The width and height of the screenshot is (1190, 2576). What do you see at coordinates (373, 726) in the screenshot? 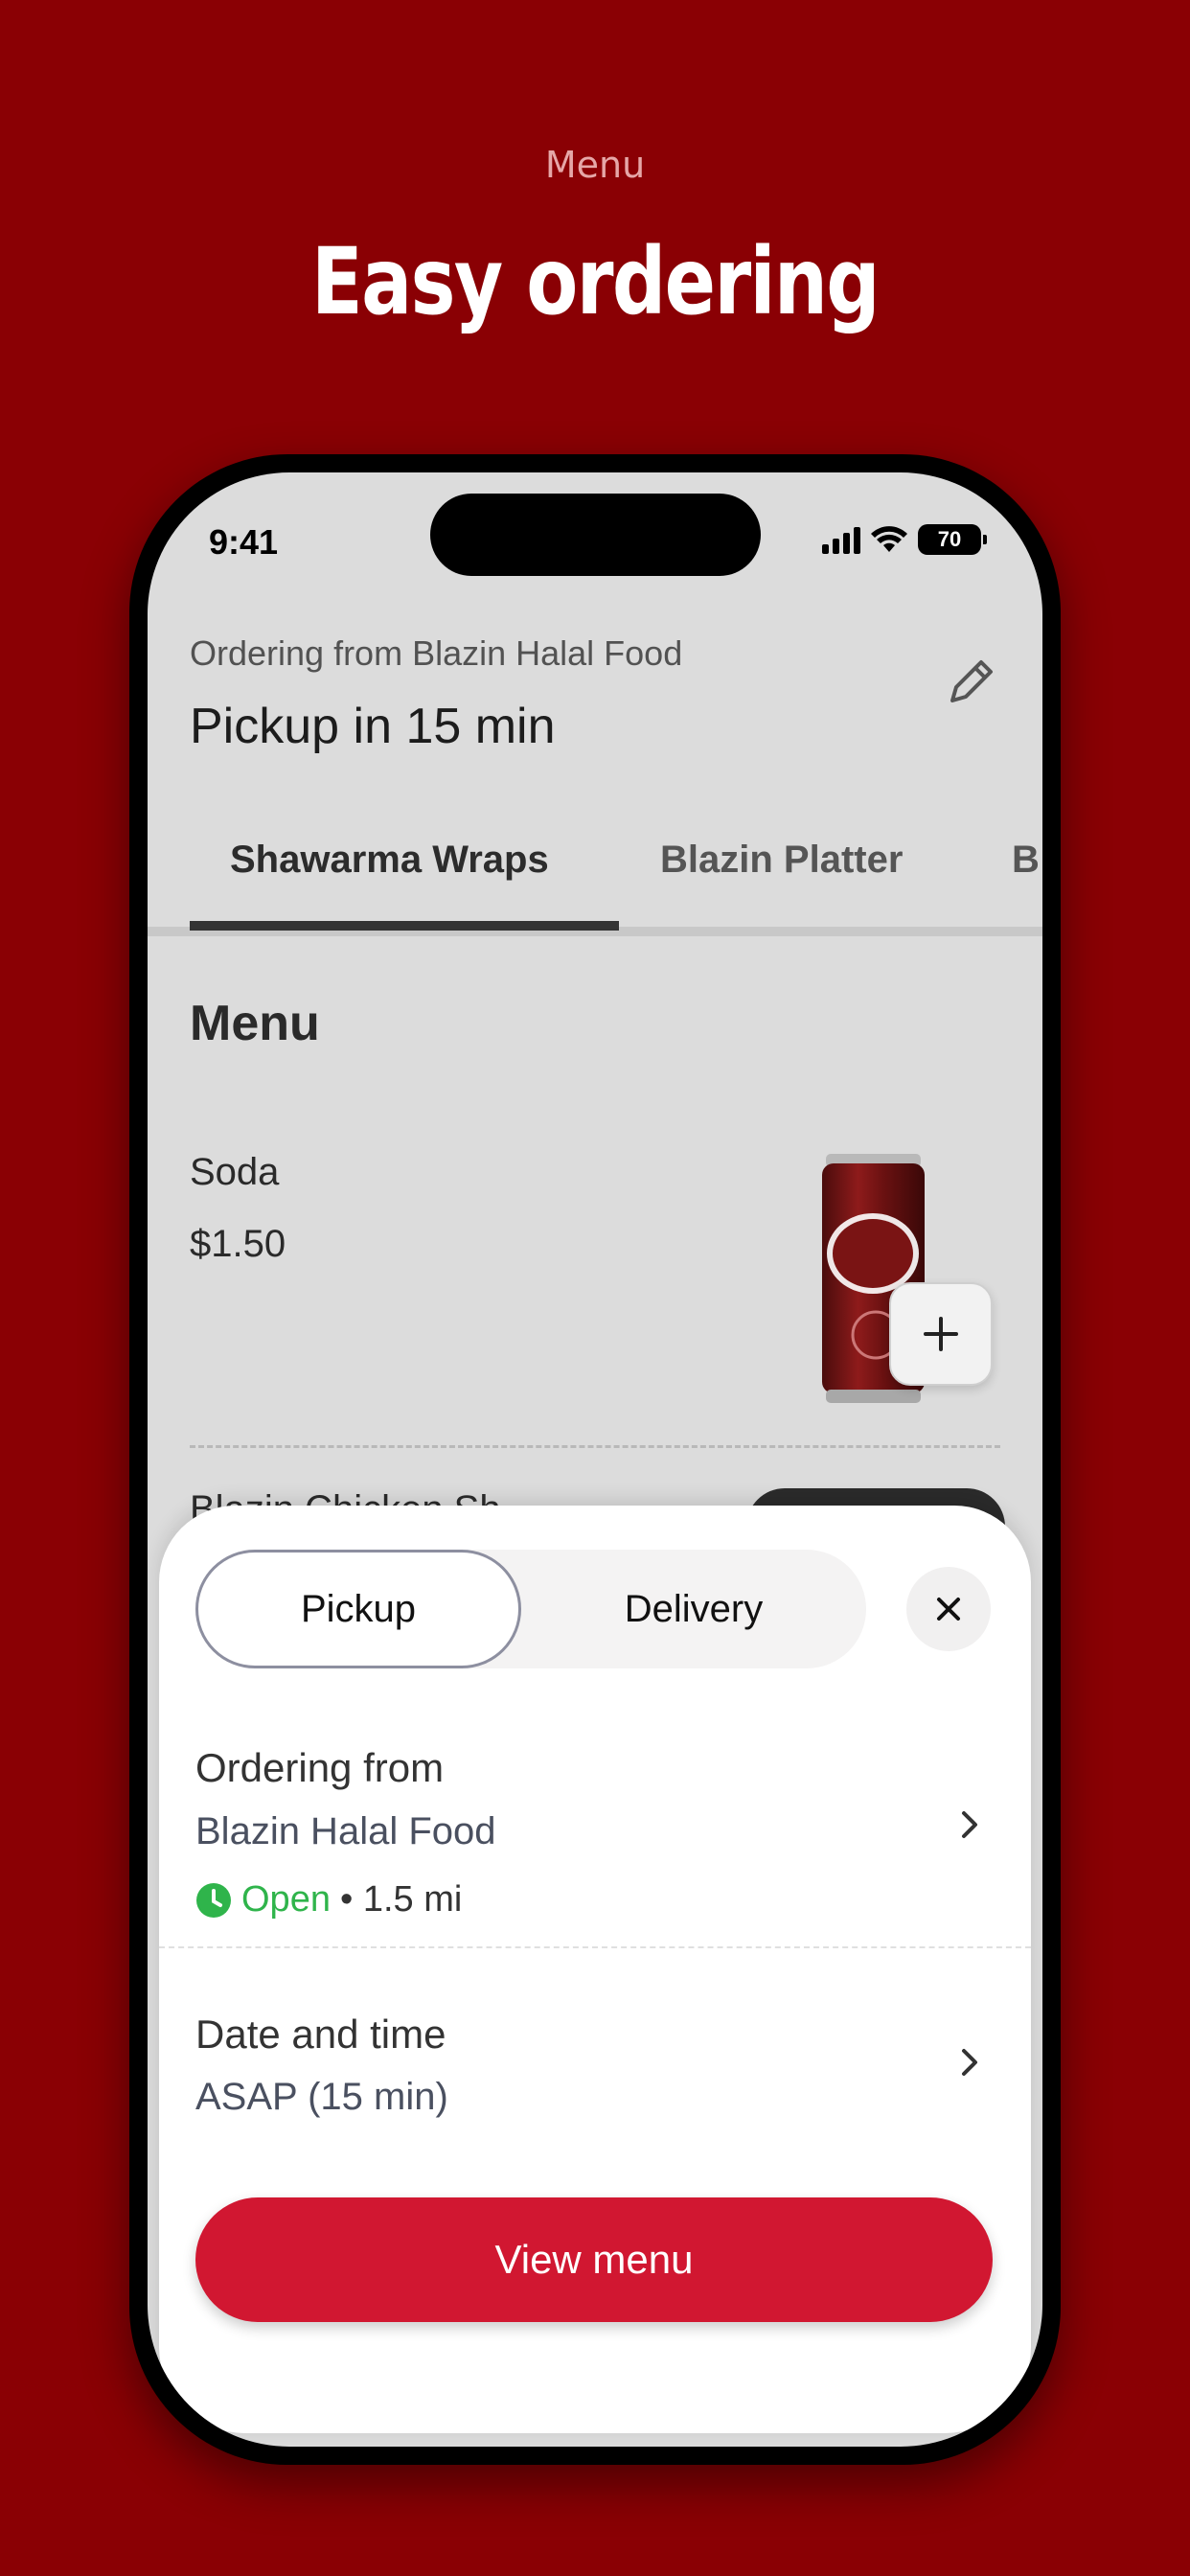
I see `pickup-time-title: Pickup in 15 min` at bounding box center [373, 726].